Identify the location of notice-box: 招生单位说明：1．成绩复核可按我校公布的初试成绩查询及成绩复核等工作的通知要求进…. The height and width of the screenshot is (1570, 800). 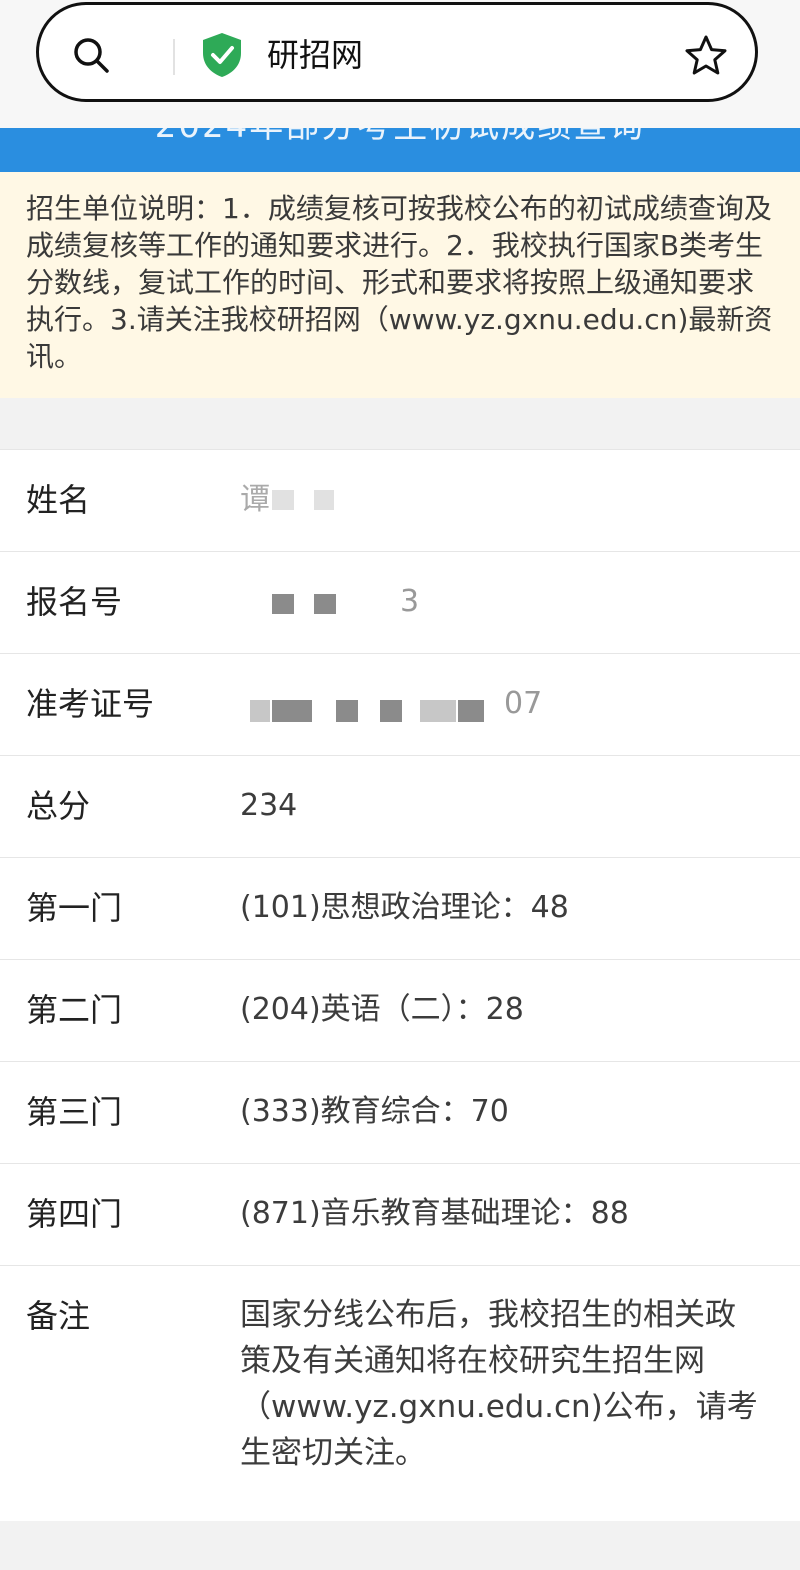
(400, 285).